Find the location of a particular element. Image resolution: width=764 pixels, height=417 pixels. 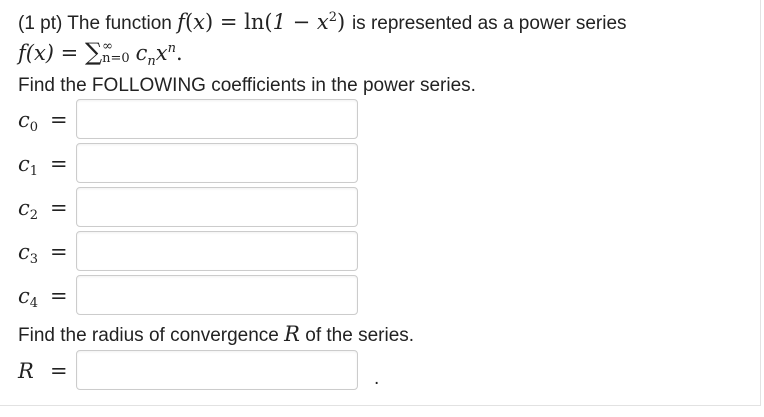

points-label: (1 pt) is located at coordinates (40, 23).